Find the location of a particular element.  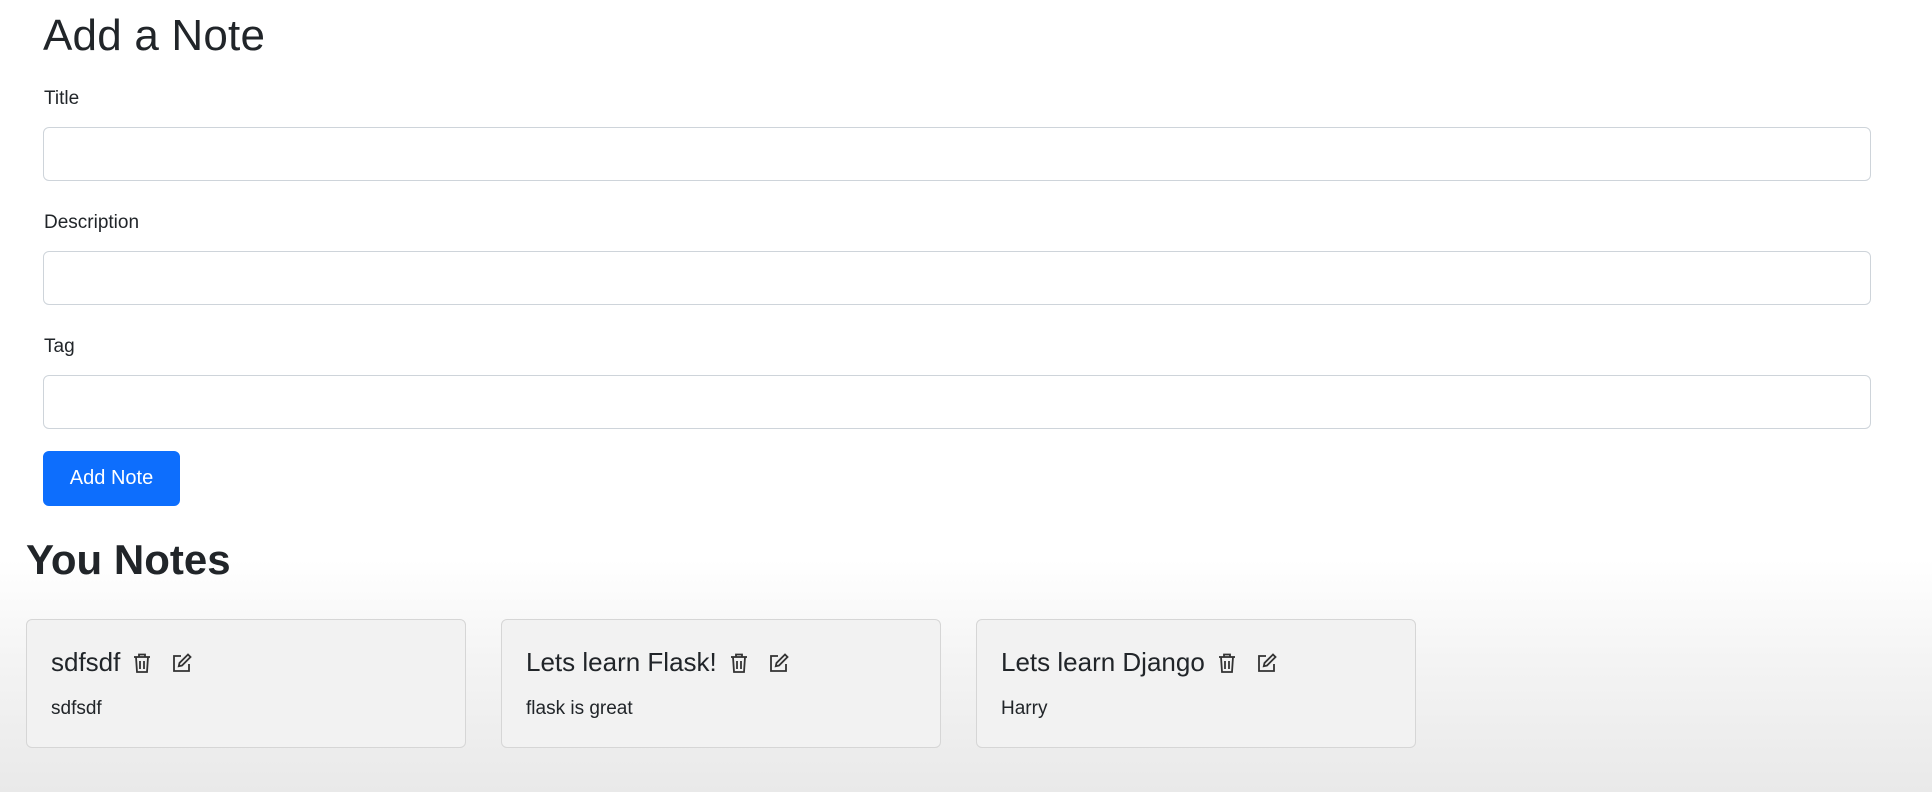

note-description: flask is great is located at coordinates (579, 708).